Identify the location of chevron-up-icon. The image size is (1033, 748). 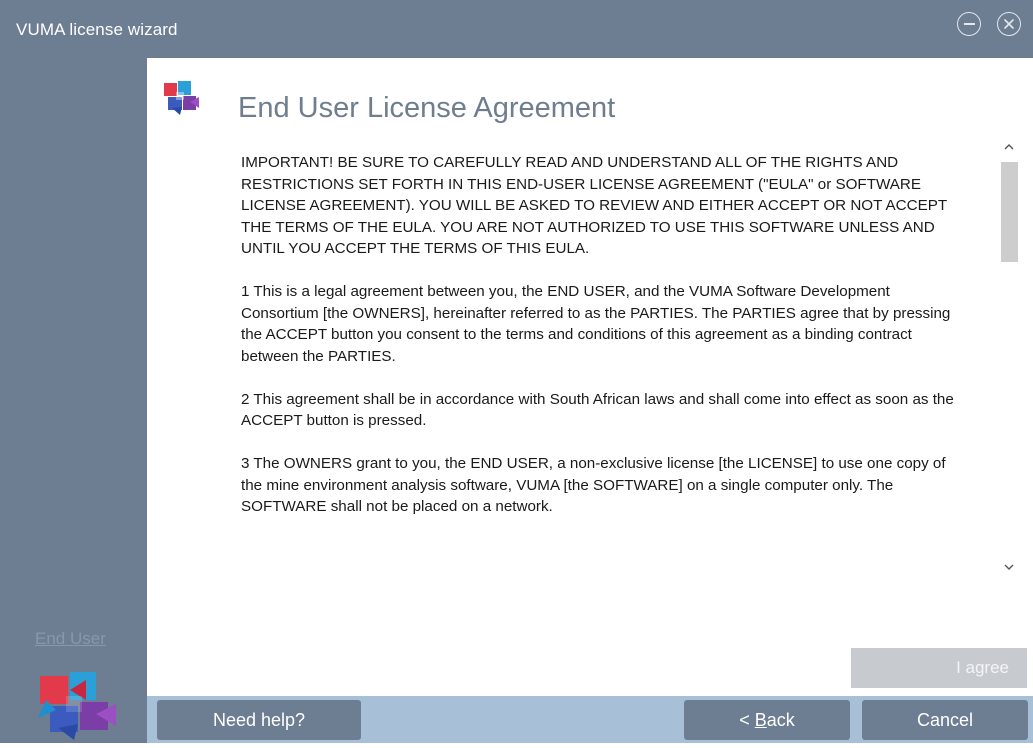
(1009, 147).